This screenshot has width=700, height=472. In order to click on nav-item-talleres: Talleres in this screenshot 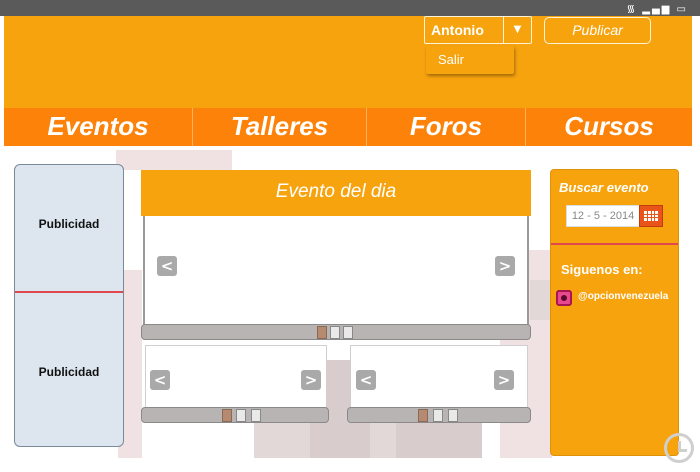, I will do `click(280, 127)`.